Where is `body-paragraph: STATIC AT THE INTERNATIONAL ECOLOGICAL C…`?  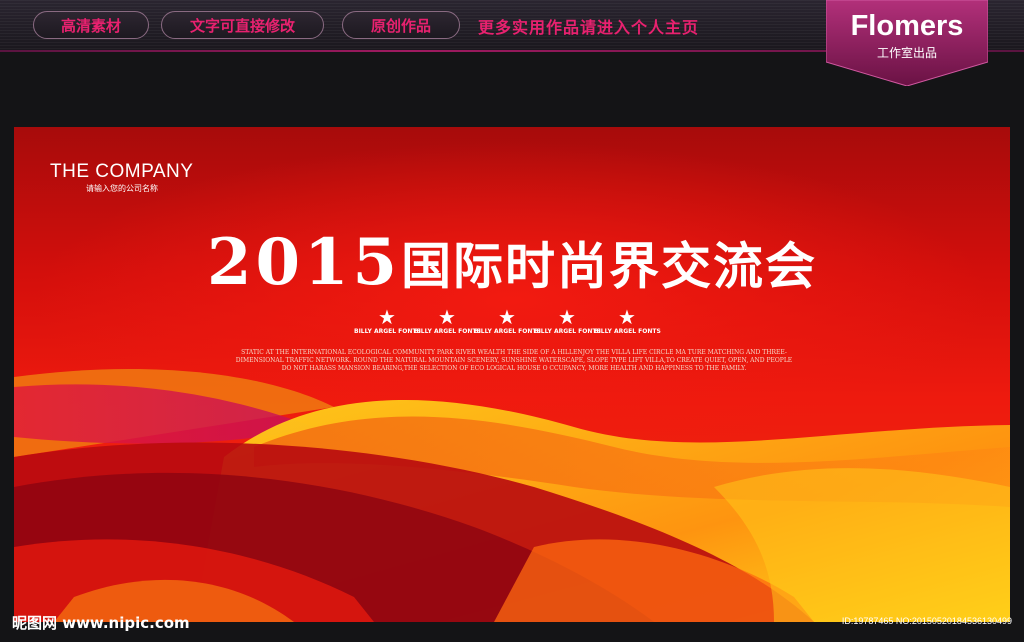
body-paragraph: STATIC AT THE INTERNATIONAL ECOLOGICAL C… is located at coordinates (514, 360).